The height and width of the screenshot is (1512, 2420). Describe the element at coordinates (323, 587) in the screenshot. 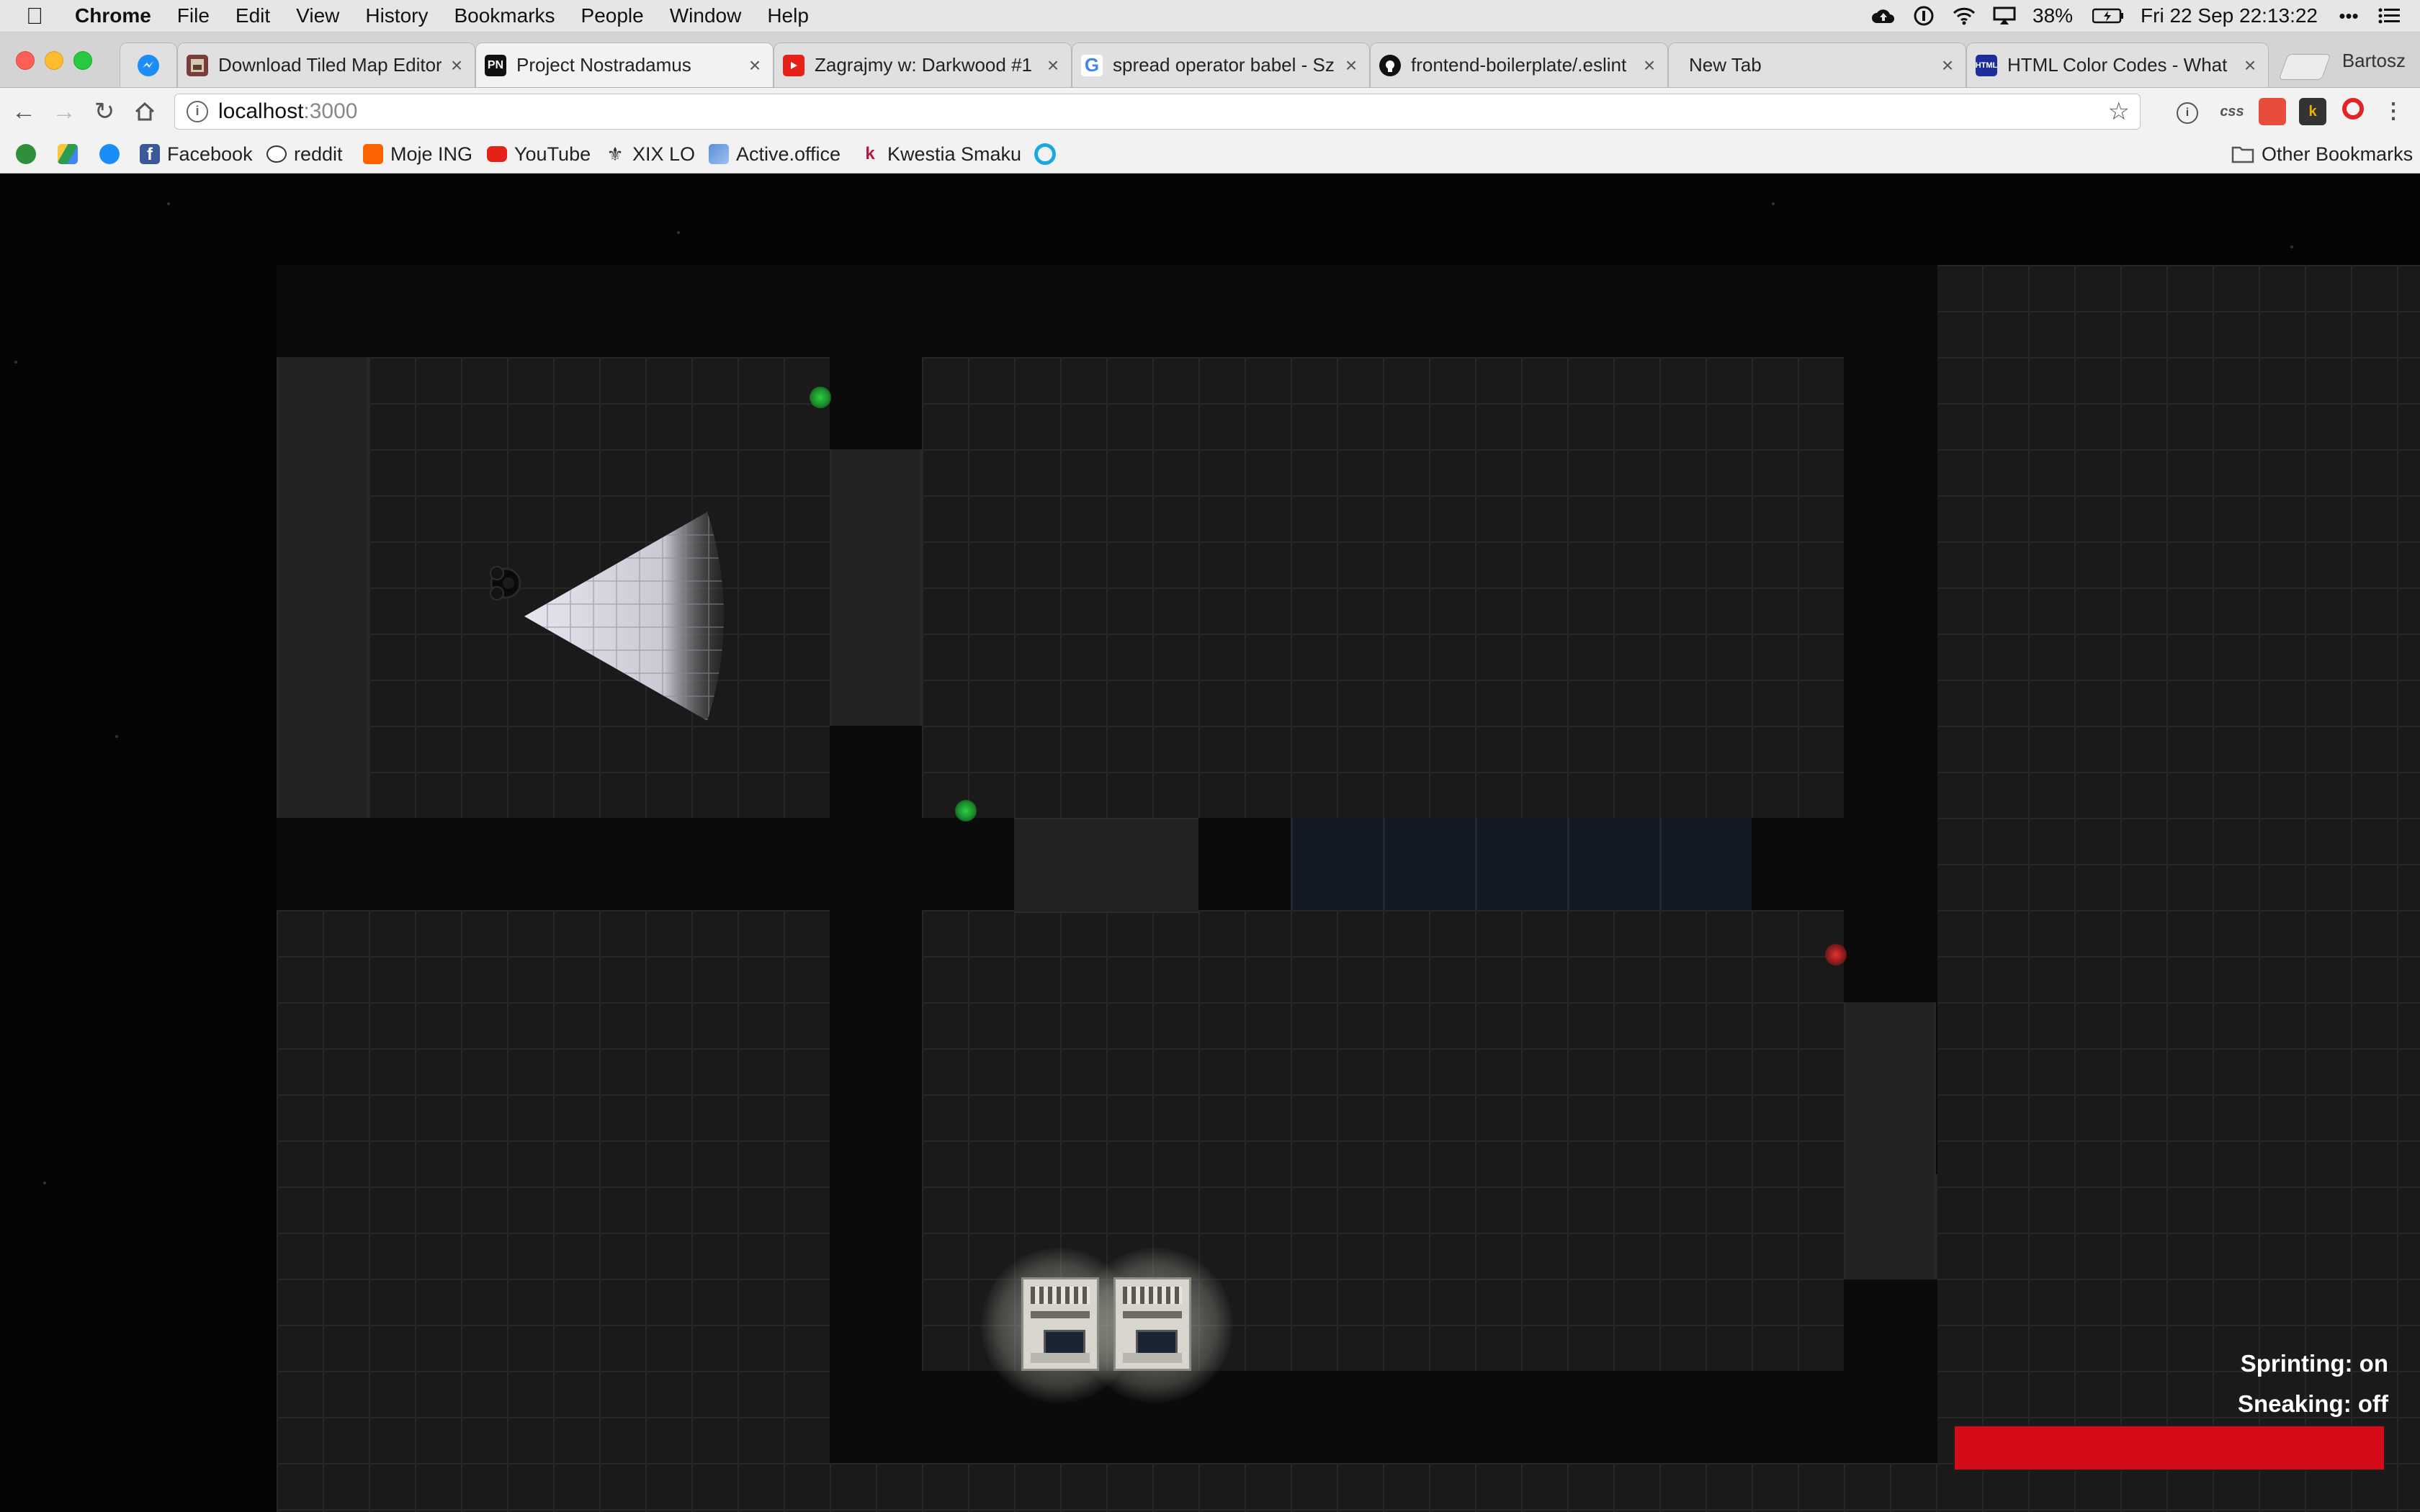

I see `door-left-vertical` at that location.